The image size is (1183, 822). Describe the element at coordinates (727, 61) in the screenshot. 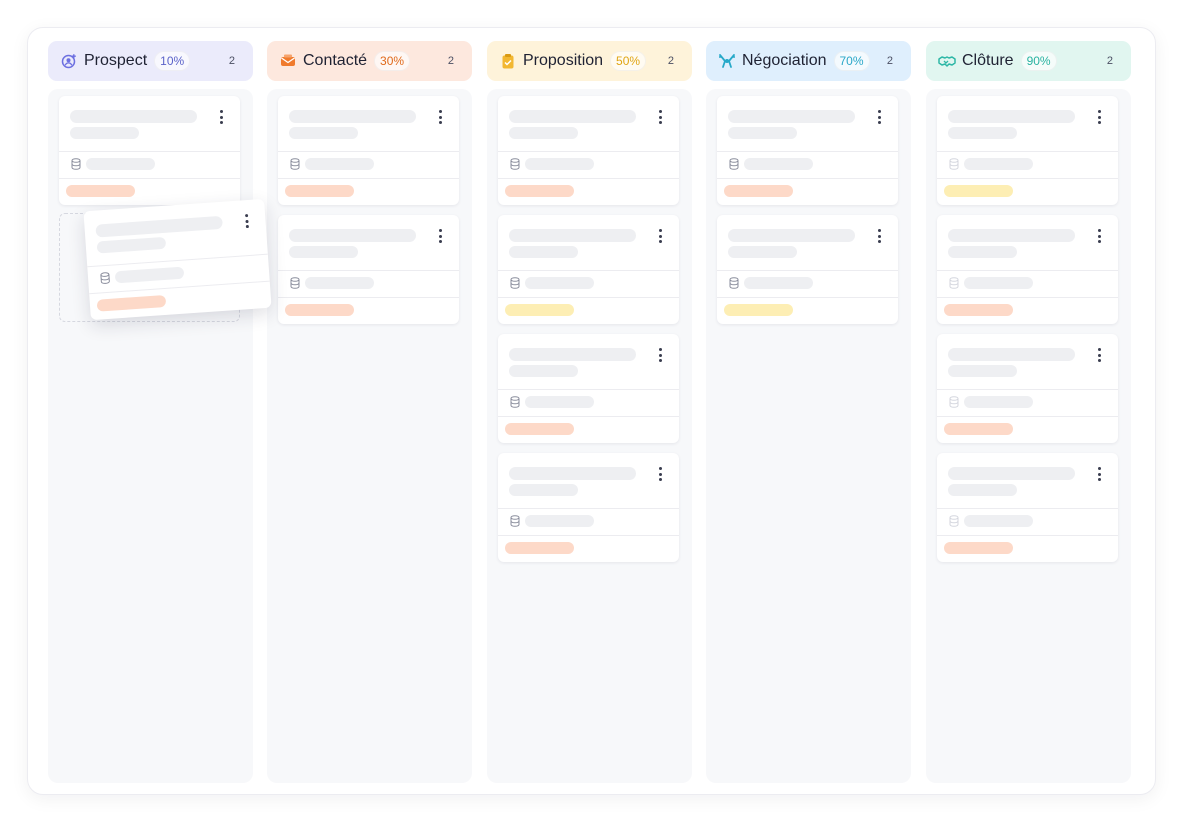

I see `arrows-negotiation-icon` at that location.